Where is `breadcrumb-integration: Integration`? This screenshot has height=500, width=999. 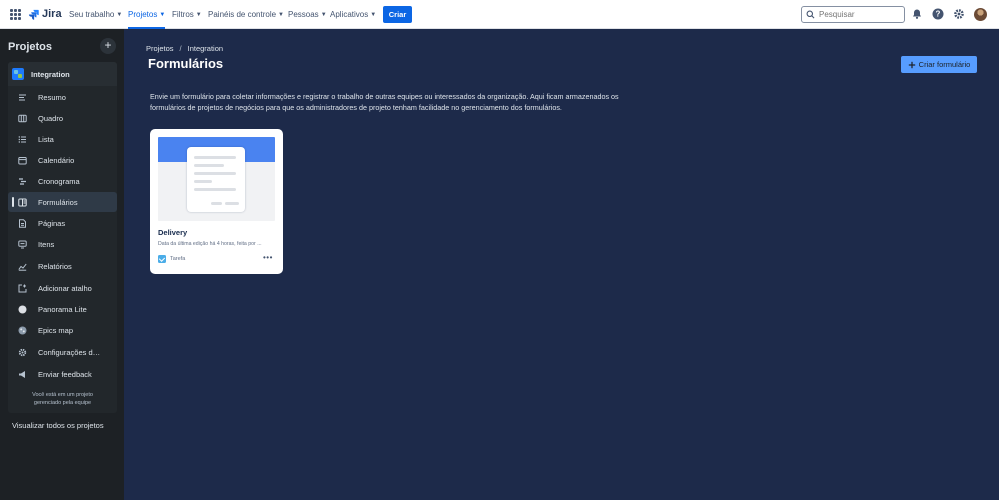
breadcrumb-integration: Integration is located at coordinates (205, 48).